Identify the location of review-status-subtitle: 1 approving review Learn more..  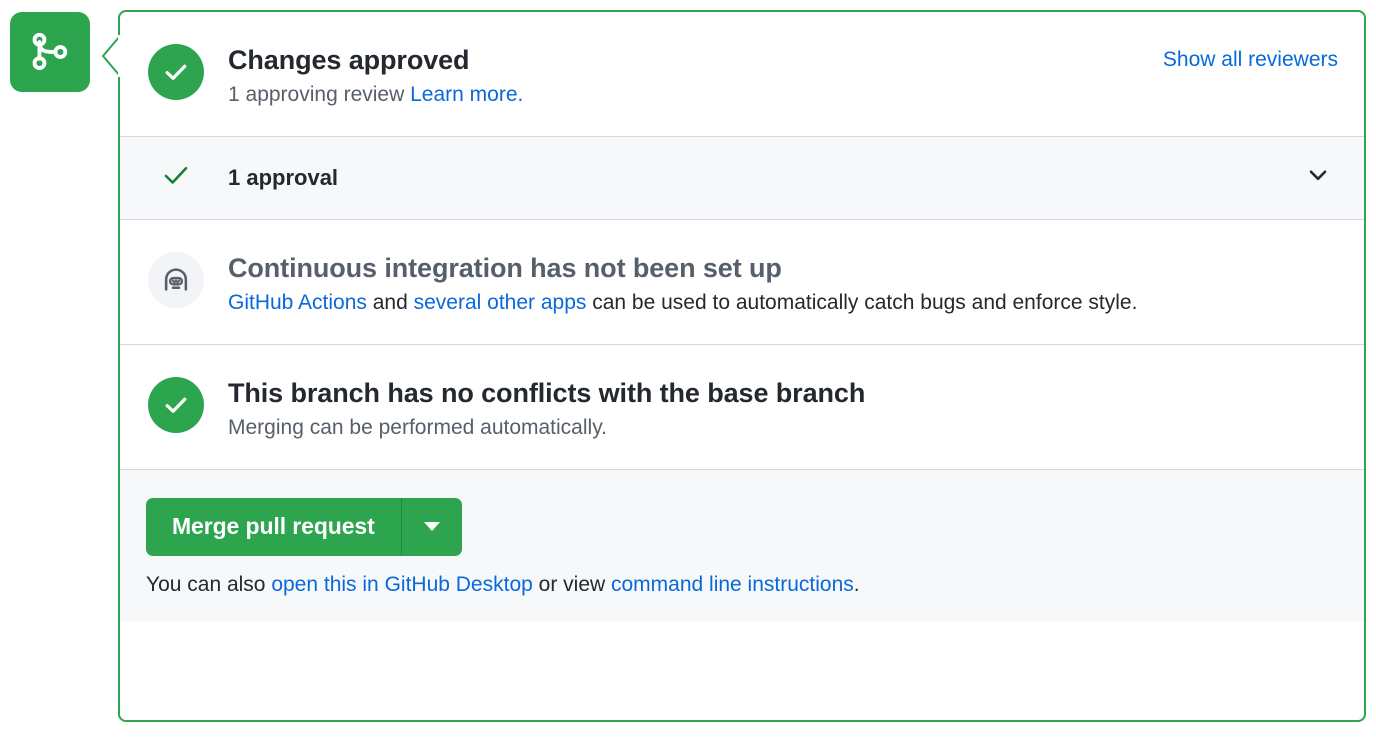
(685, 95).